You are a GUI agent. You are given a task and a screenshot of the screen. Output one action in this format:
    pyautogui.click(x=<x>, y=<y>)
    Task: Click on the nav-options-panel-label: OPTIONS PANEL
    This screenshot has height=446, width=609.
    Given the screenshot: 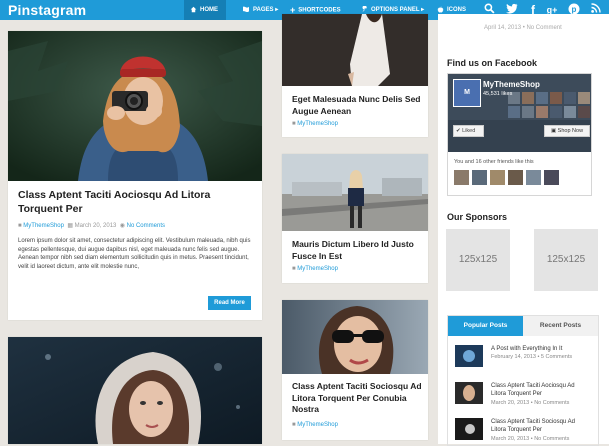 What is the action you would take?
    pyautogui.click(x=395, y=10)
    